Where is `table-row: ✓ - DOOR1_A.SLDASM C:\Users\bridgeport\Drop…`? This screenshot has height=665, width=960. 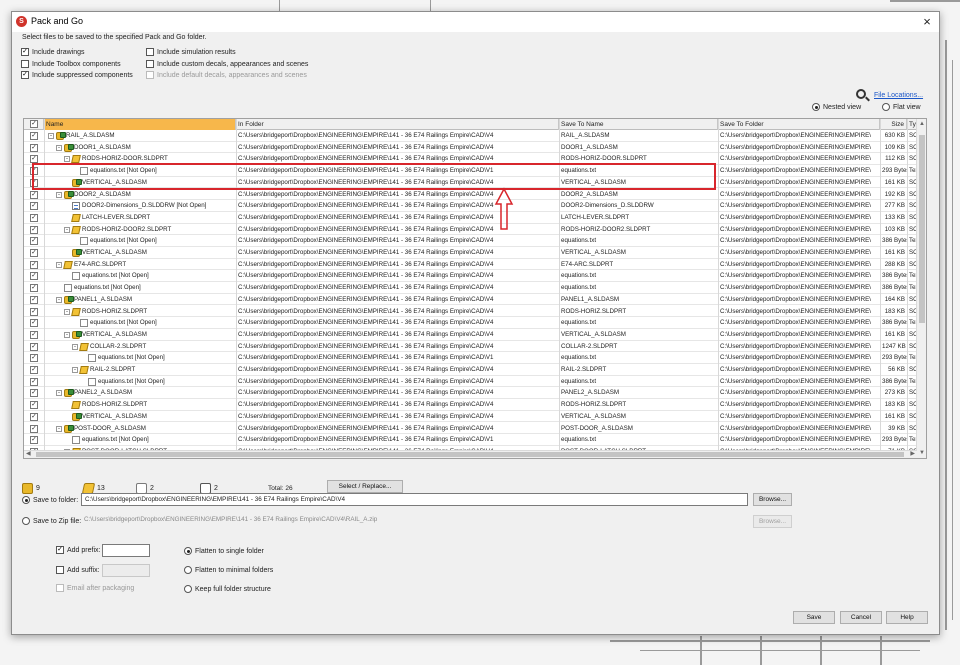 table-row: ✓ - DOOR1_A.SLDASM C:\Users\bridgeport\Drop… is located at coordinates (470, 148).